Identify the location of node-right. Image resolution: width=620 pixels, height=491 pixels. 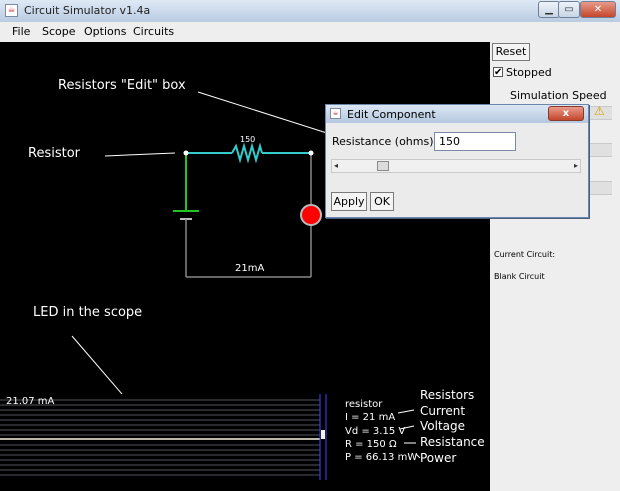
(311, 153).